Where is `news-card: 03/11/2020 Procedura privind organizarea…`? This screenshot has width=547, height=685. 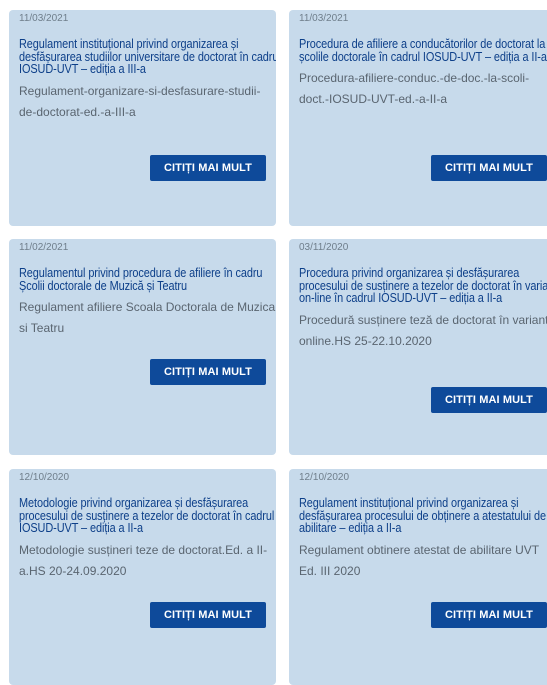 news-card: 03/11/2020 Procedura privind organizarea… is located at coordinates (418, 347).